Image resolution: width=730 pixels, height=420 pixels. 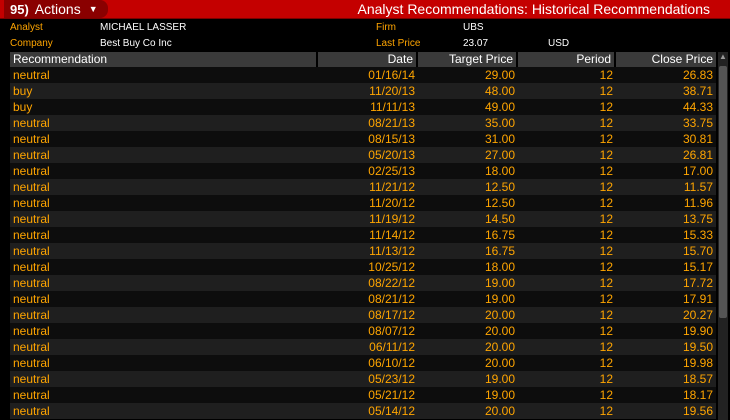 What do you see at coordinates (363, 203) in the screenshot?
I see `table-row: neutral 11/20/12 12.50 12 11.96` at bounding box center [363, 203].